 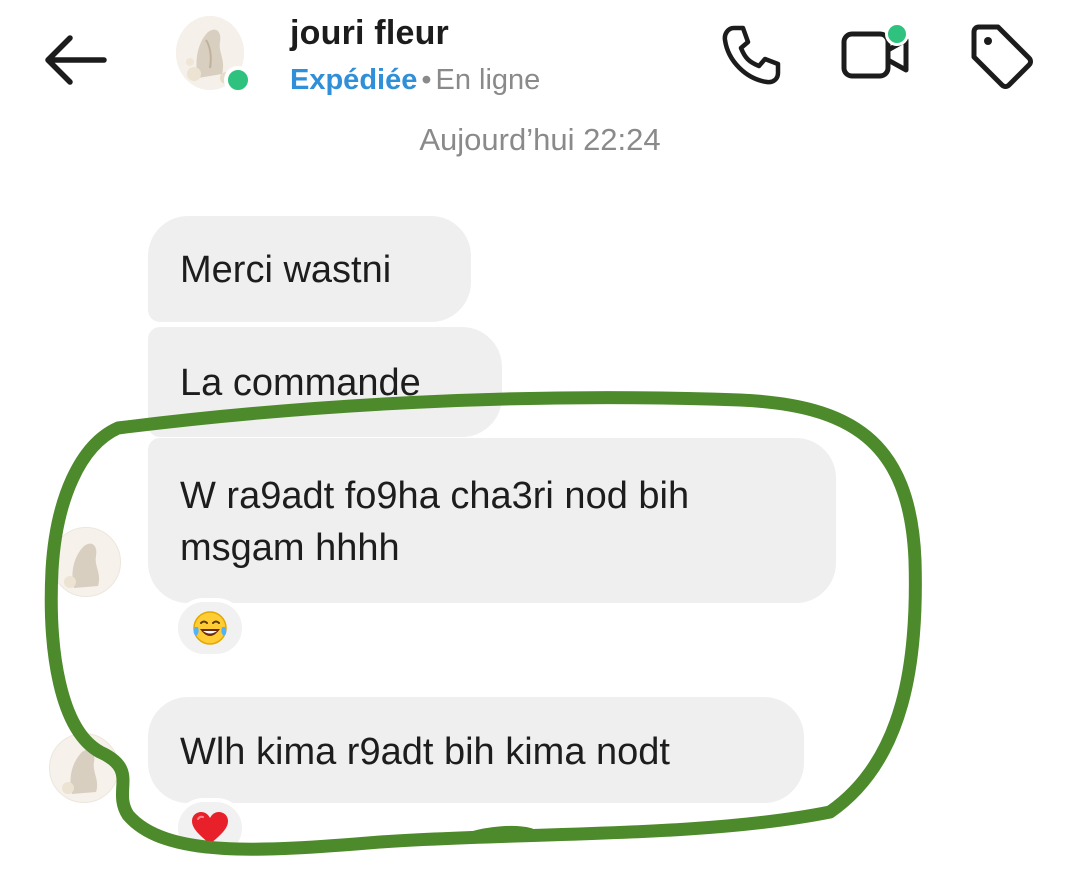 I want to click on face-with-tears-of-joy-emoji-icon, so click(x=210, y=628).